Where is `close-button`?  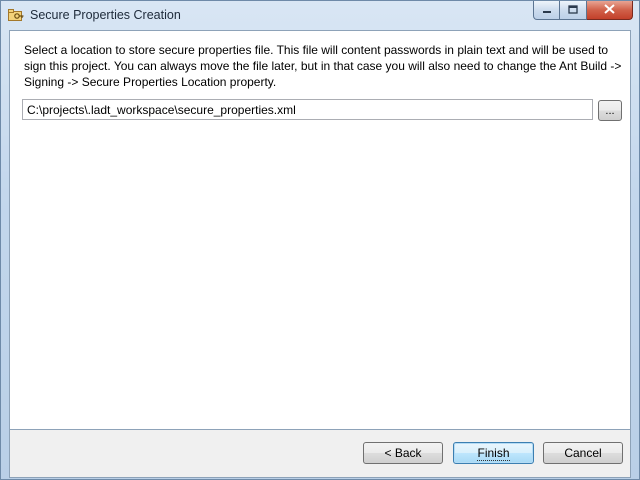
close-button is located at coordinates (610, 10).